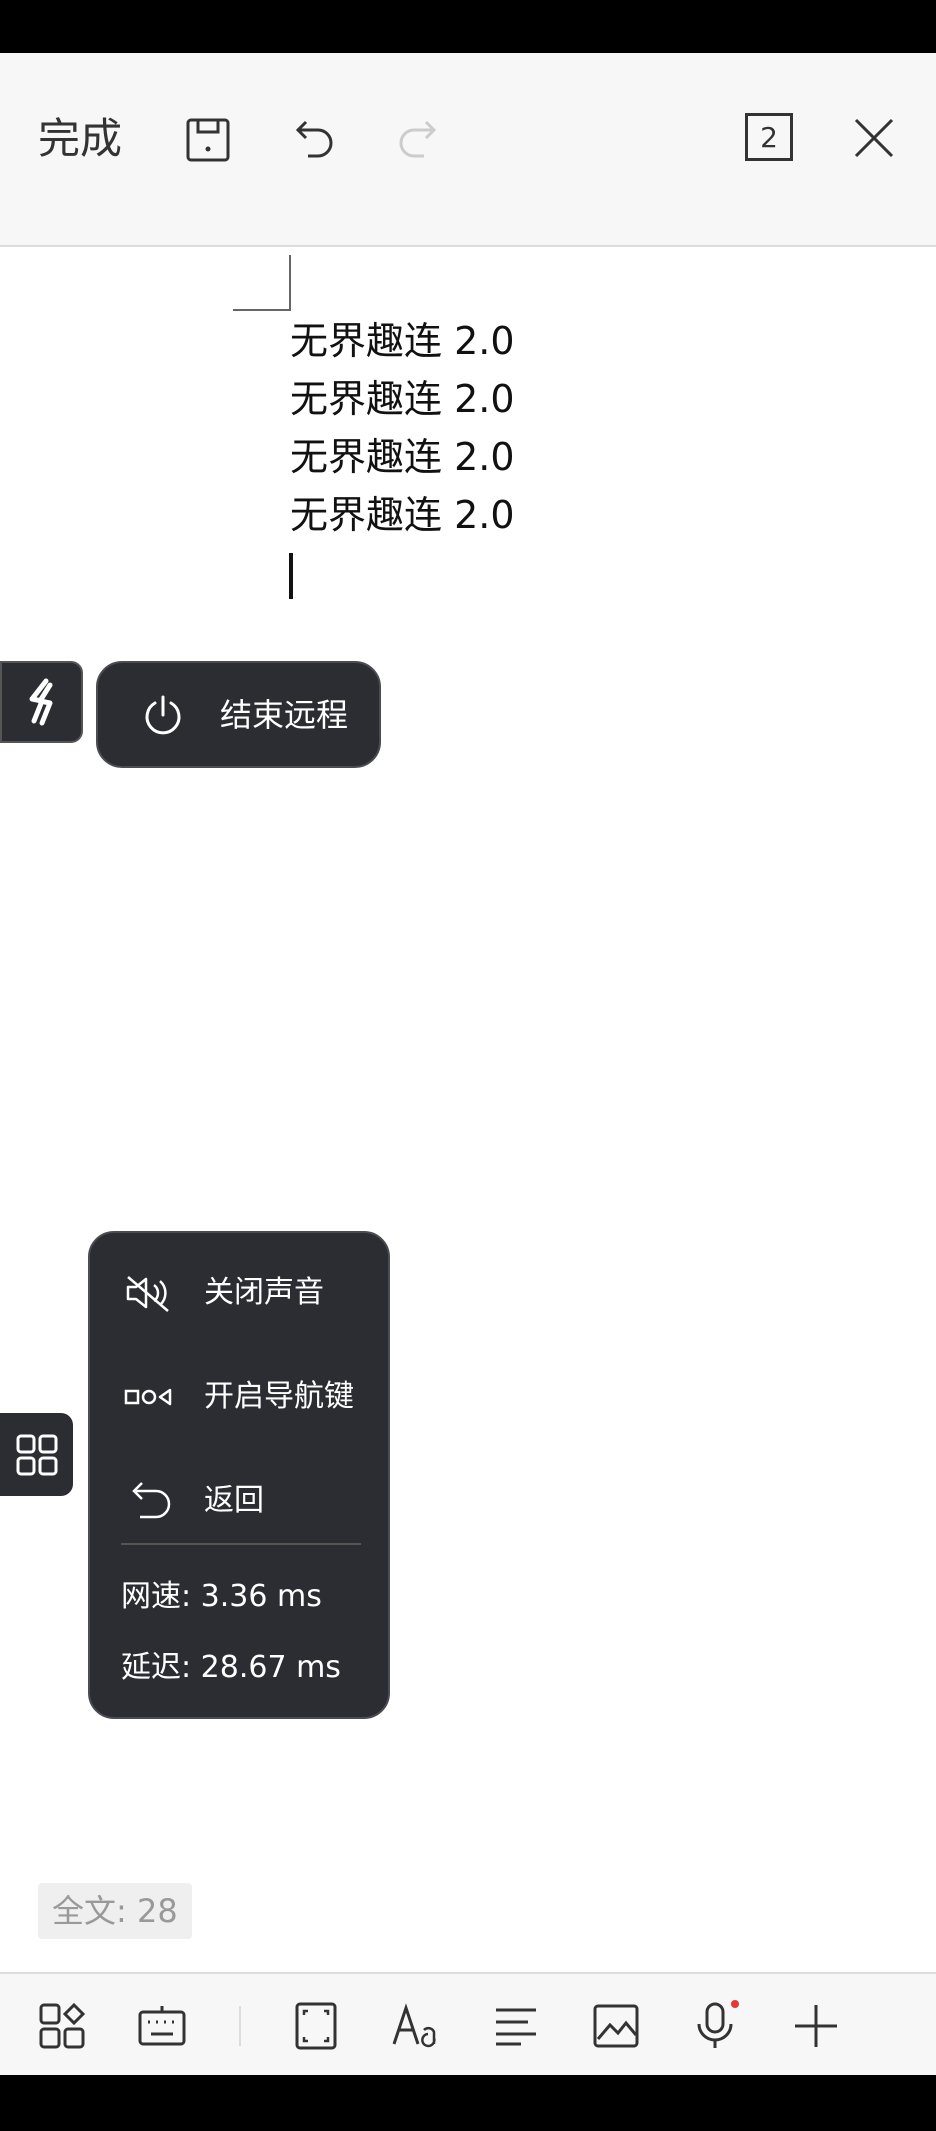 This screenshot has height=2131, width=936. Describe the element at coordinates (151, 1500) in the screenshot. I see `back-arrow-icon` at that location.